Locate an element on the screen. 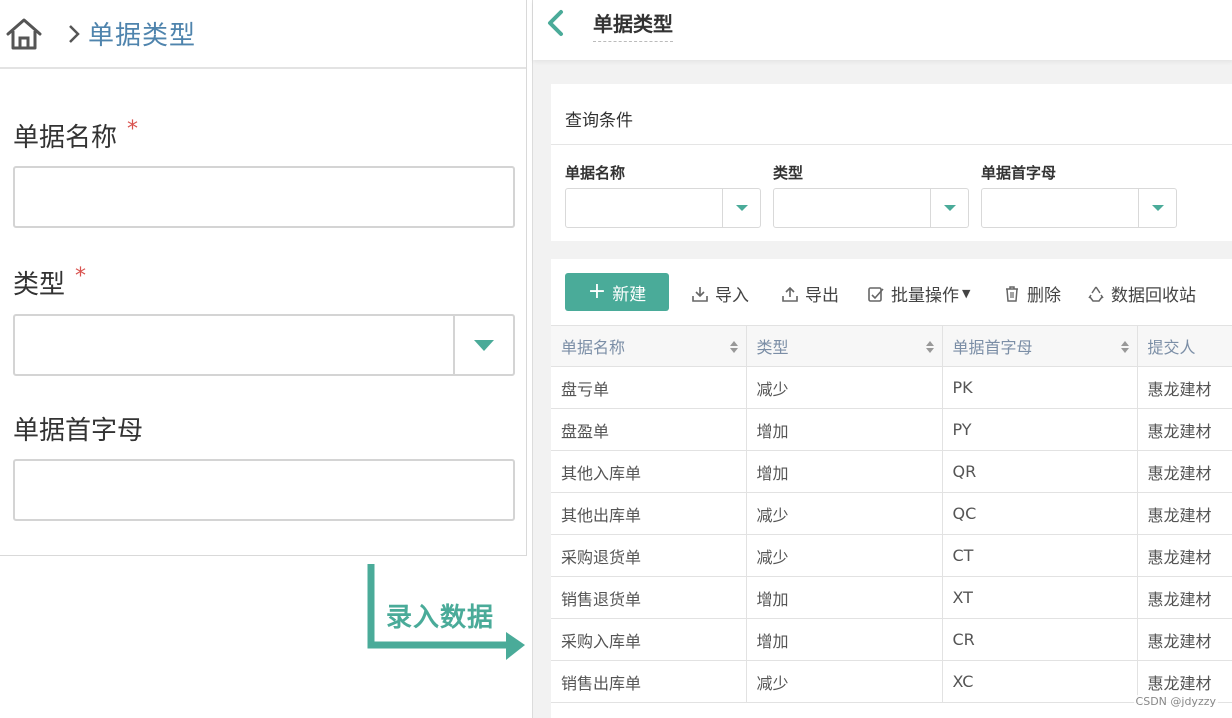 The height and width of the screenshot is (718, 1232). field-label-name: 单据名称 * is located at coordinates (75, 135).